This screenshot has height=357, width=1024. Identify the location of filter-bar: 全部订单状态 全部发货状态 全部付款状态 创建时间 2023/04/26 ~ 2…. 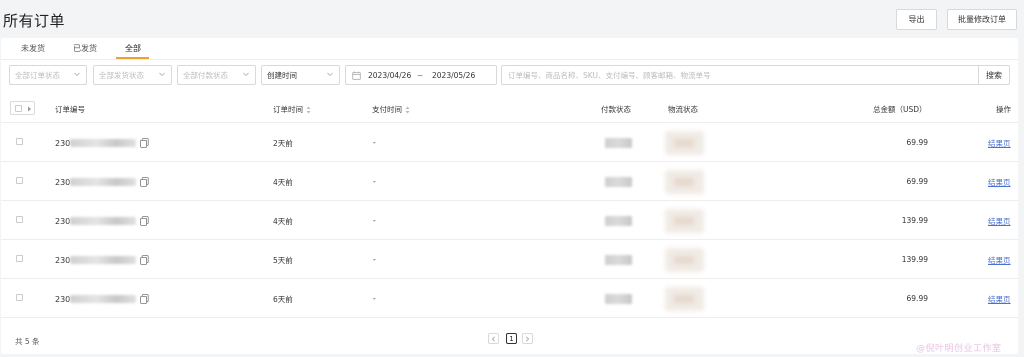
(509, 76).